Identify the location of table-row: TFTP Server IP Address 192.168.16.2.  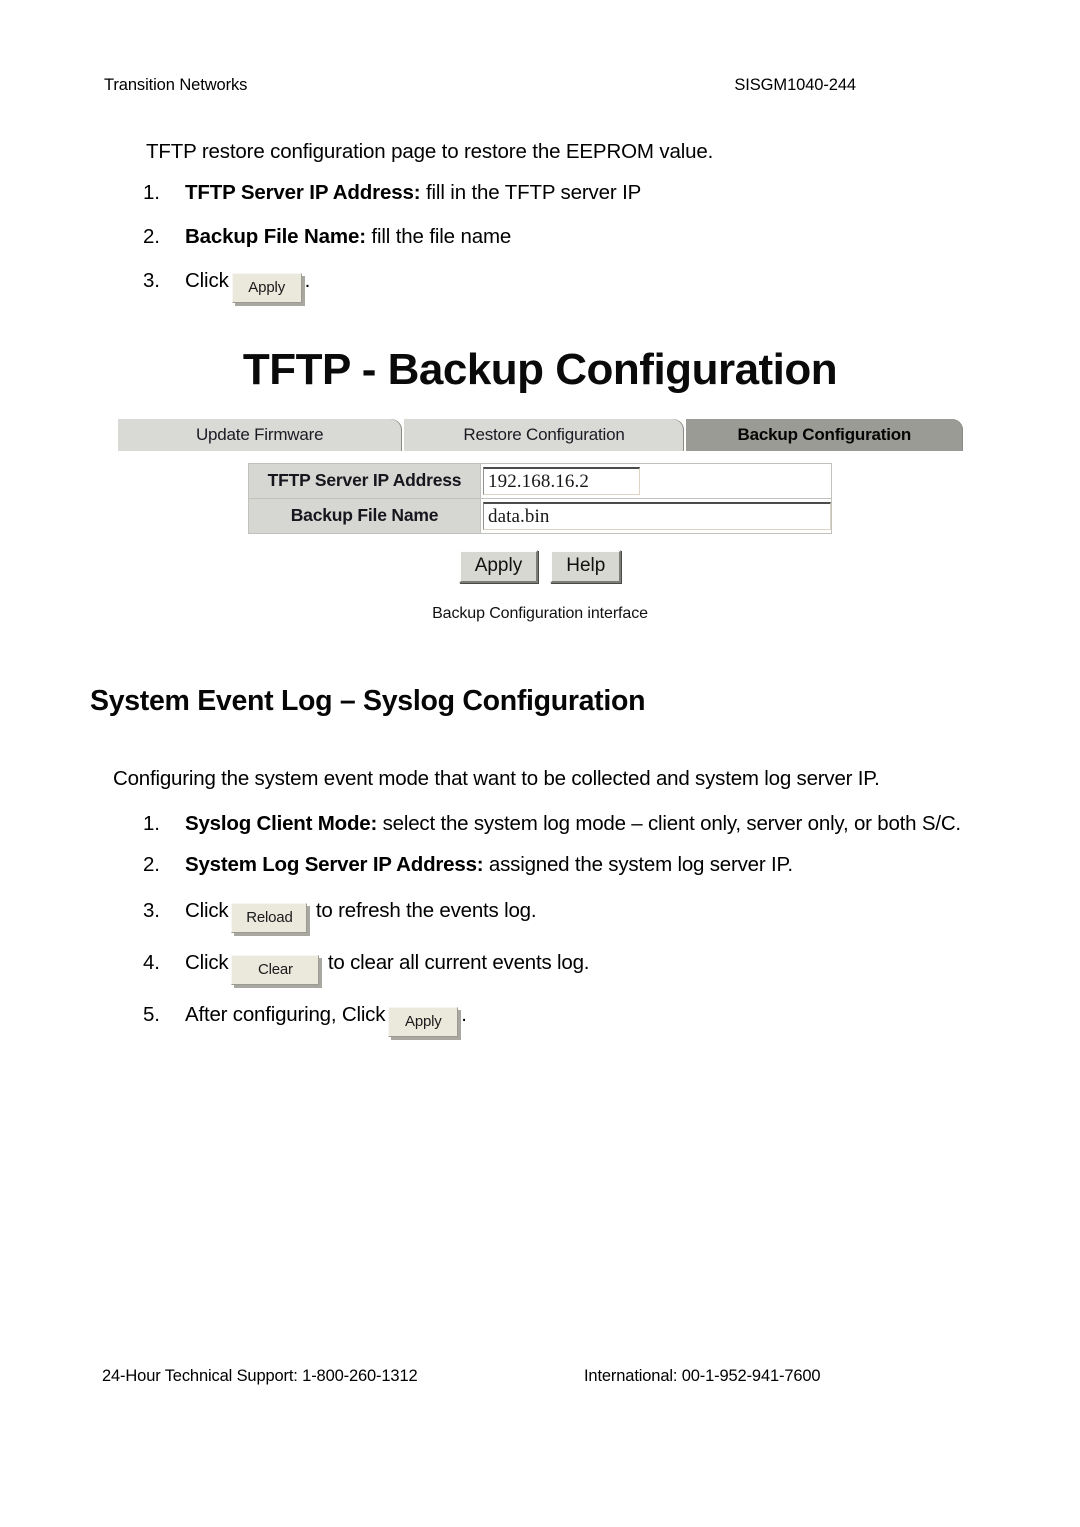
(540, 480).